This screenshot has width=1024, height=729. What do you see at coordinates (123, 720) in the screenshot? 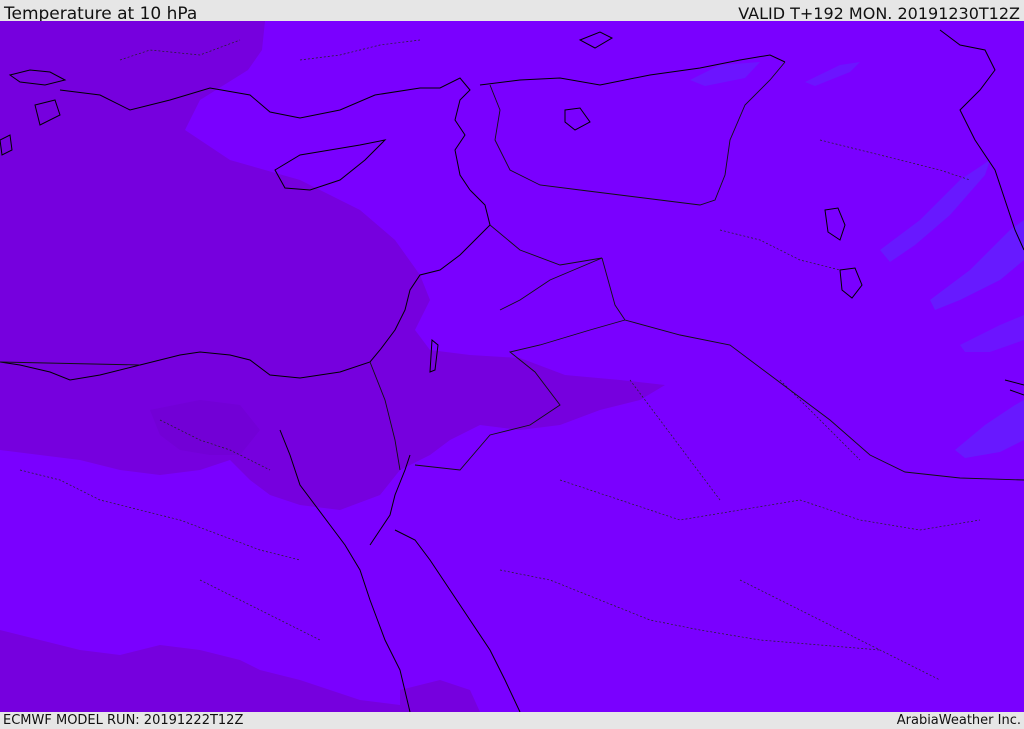
I see `model-run-label: ECMWF MODEL RUN: 20191222T12Z` at bounding box center [123, 720].